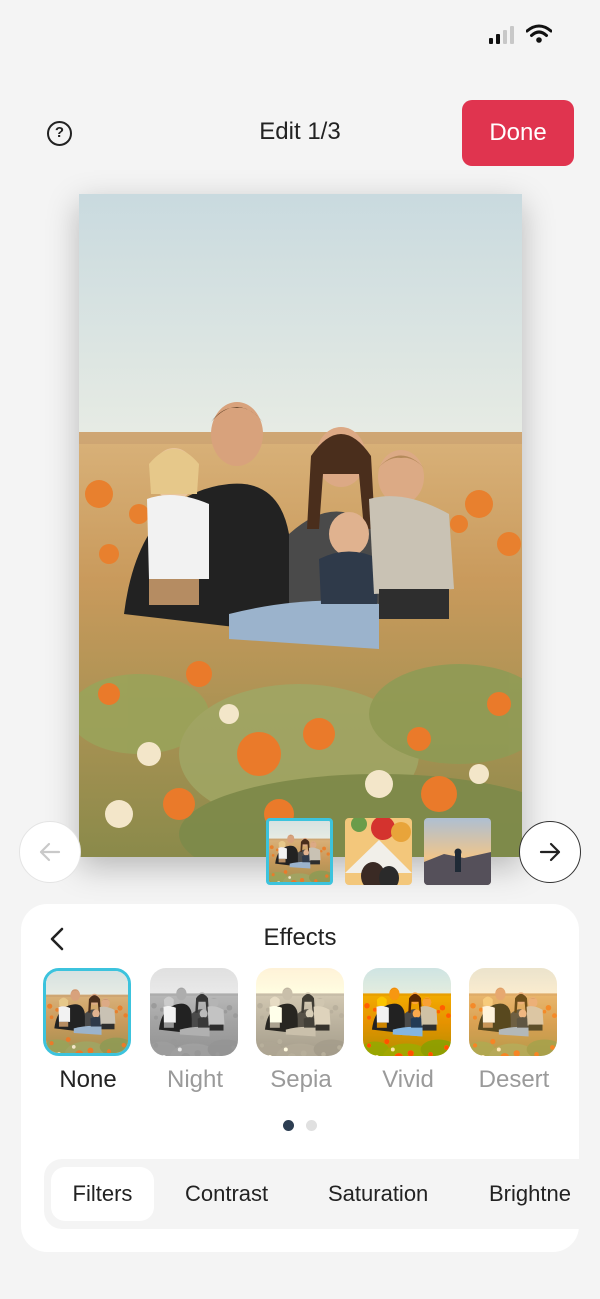  What do you see at coordinates (299, 851) in the screenshot?
I see `thumbnail-family` at bounding box center [299, 851].